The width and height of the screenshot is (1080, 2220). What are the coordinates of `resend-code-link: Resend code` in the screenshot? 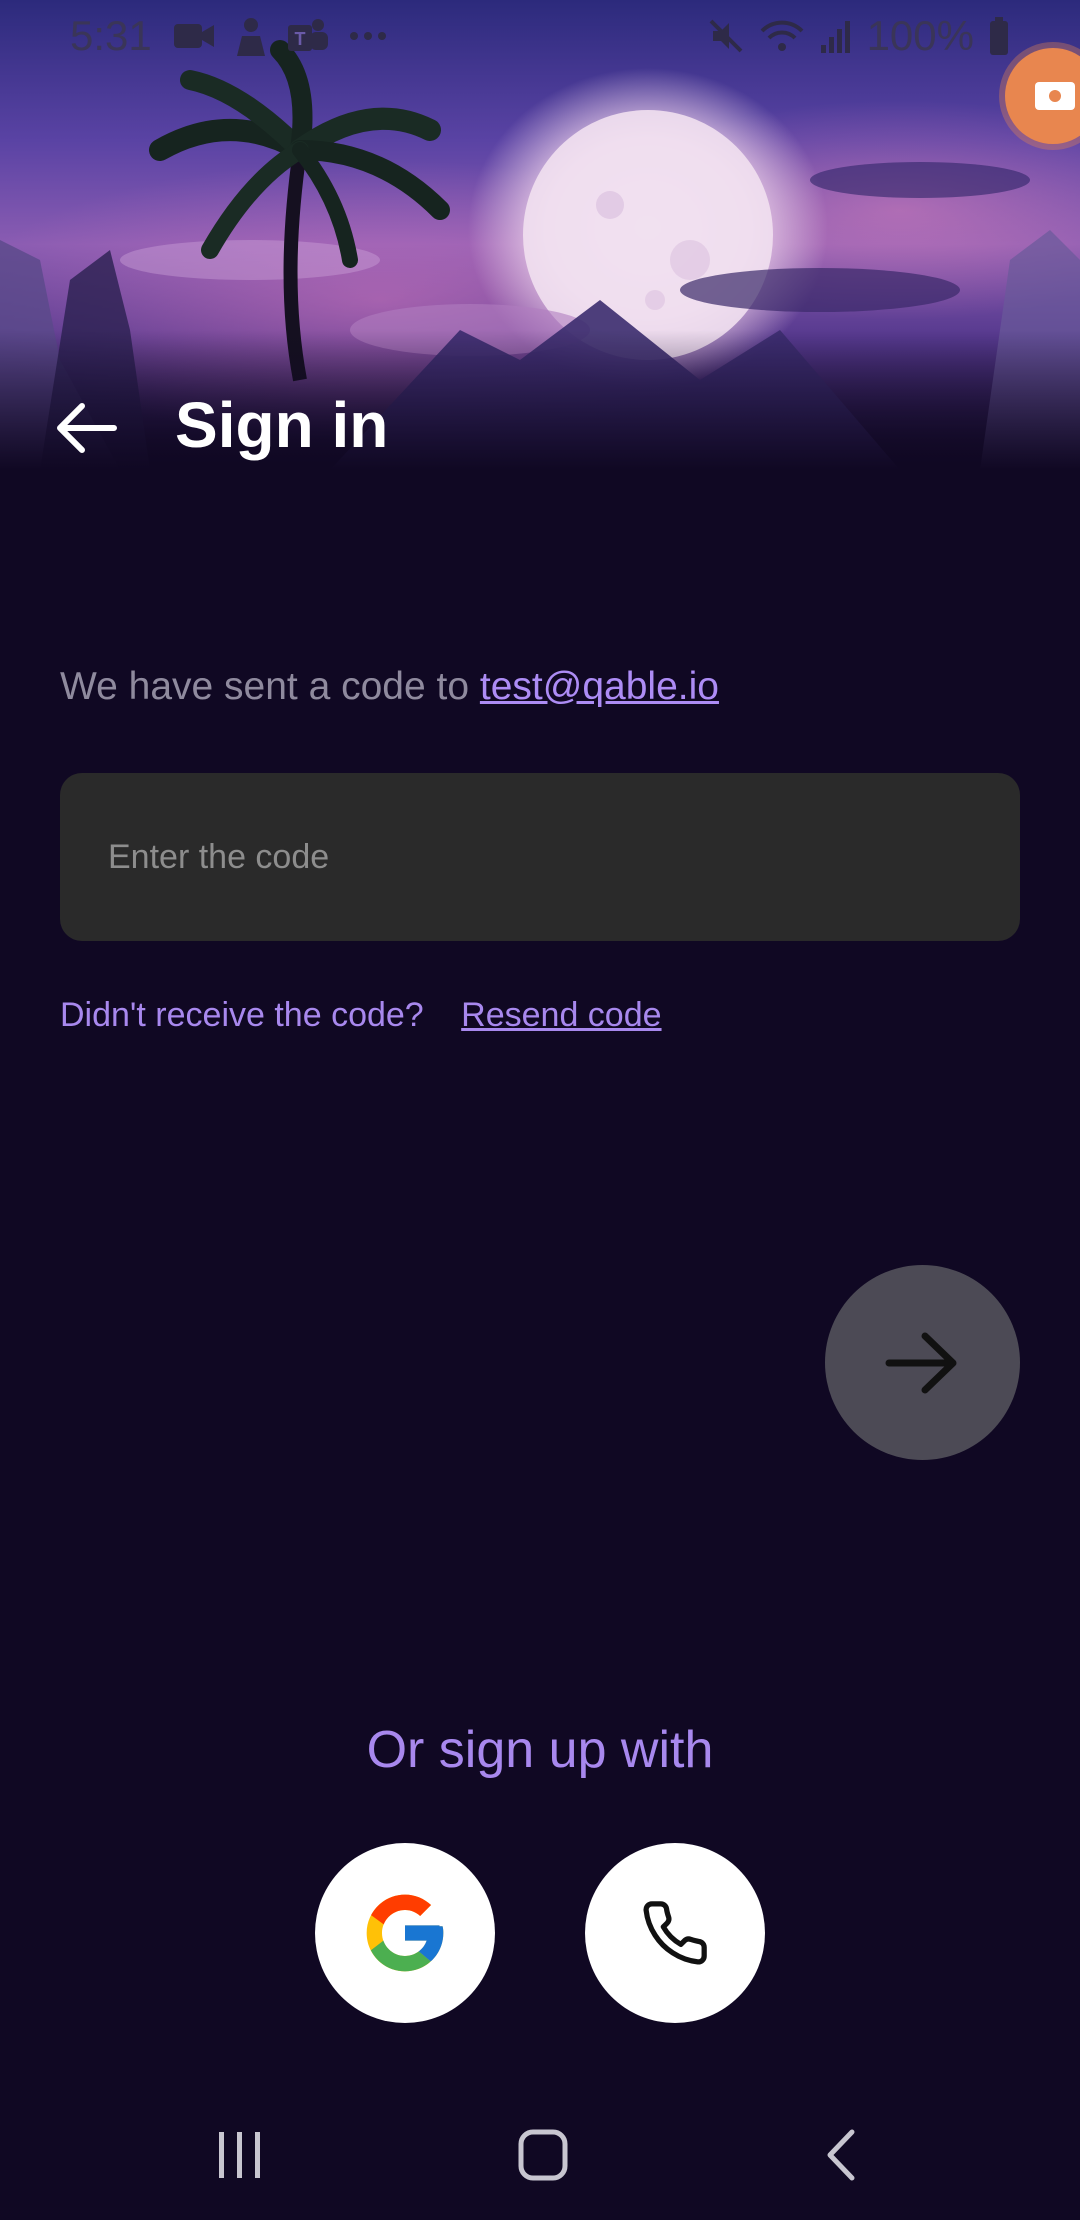 It's located at (561, 1015).